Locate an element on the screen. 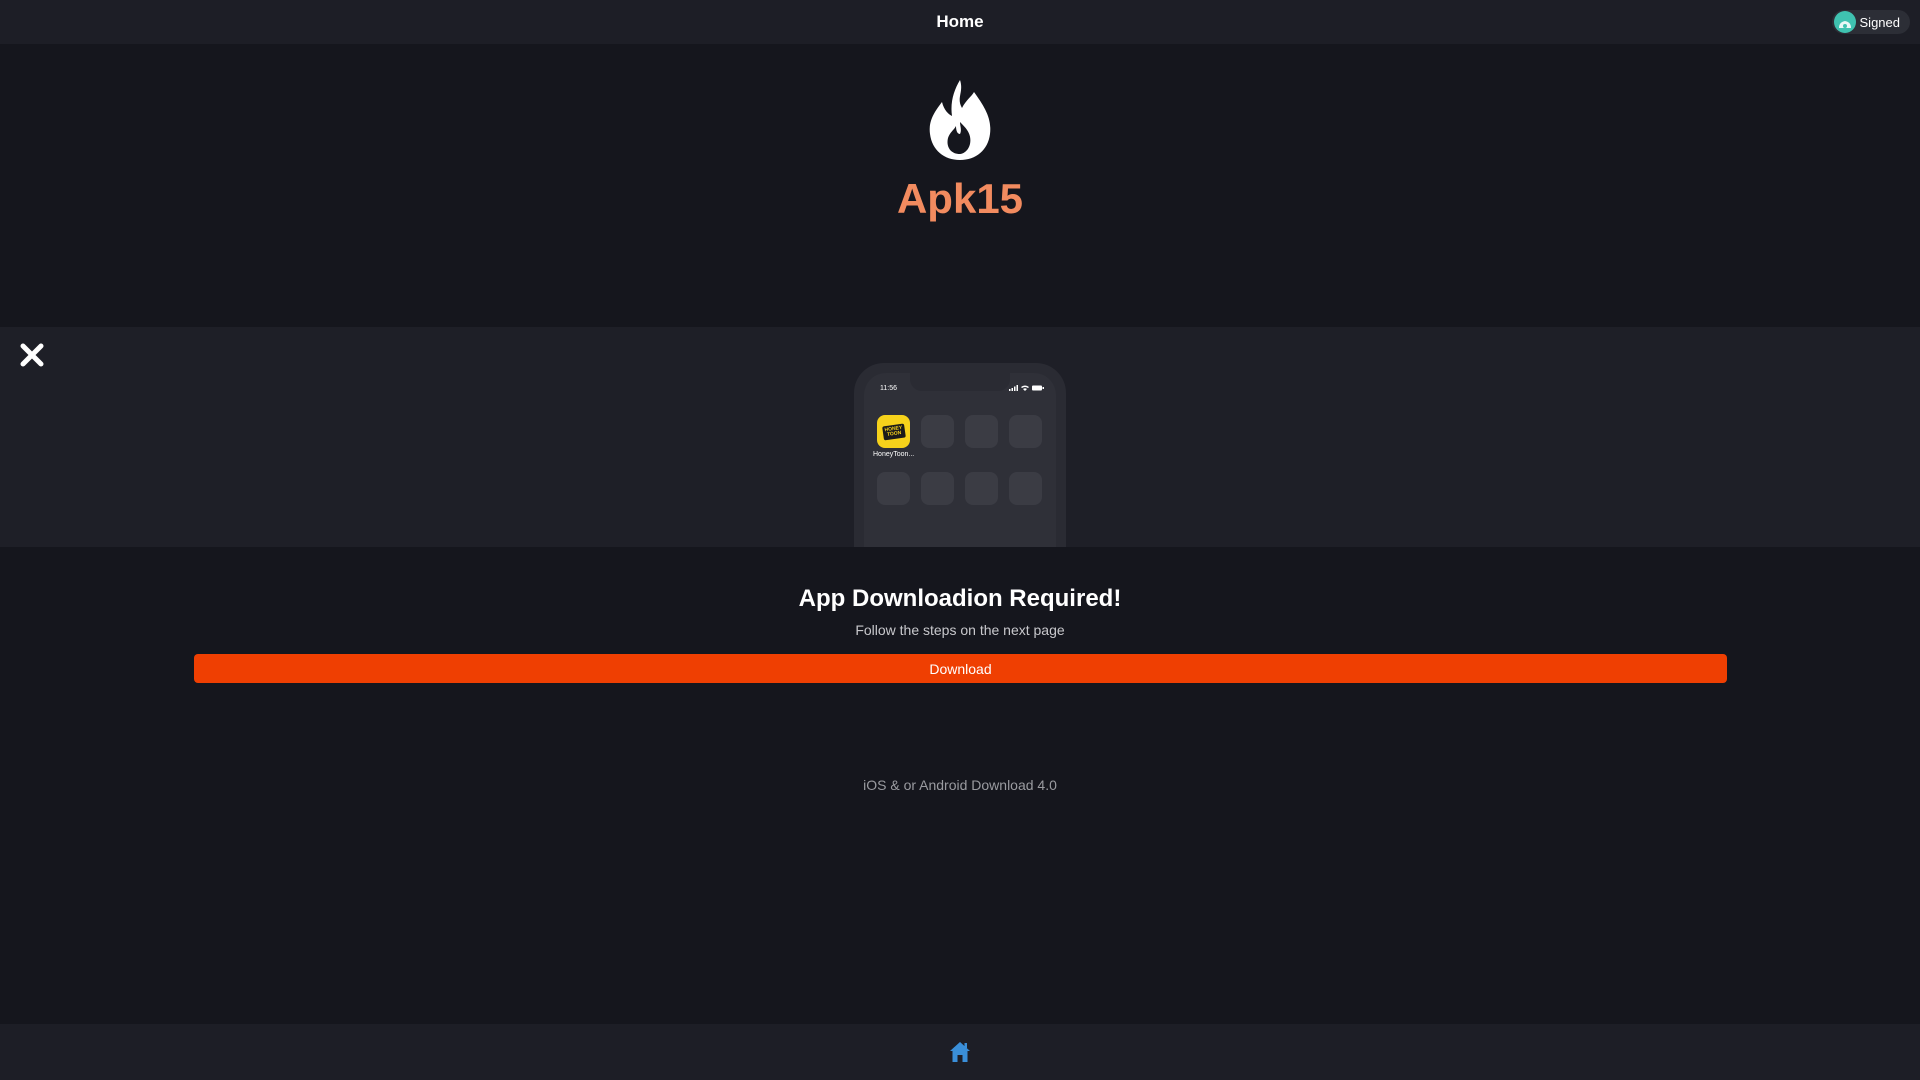  version-text: iOS & or Android Download 4.0 is located at coordinates (960, 785).